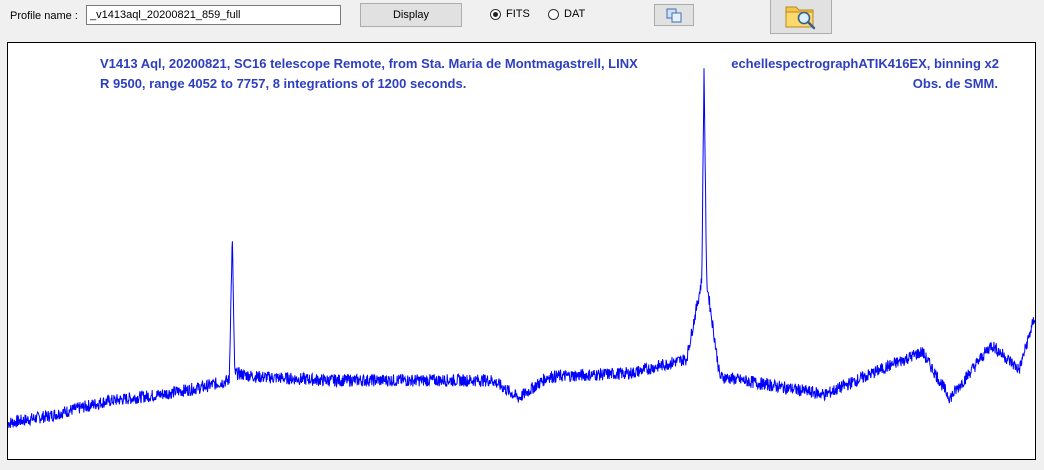 This screenshot has width=1044, height=470. What do you see at coordinates (865, 63) in the screenshot?
I see `caption-line1-right: echellespectrographATIK416EX, binning x2` at bounding box center [865, 63].